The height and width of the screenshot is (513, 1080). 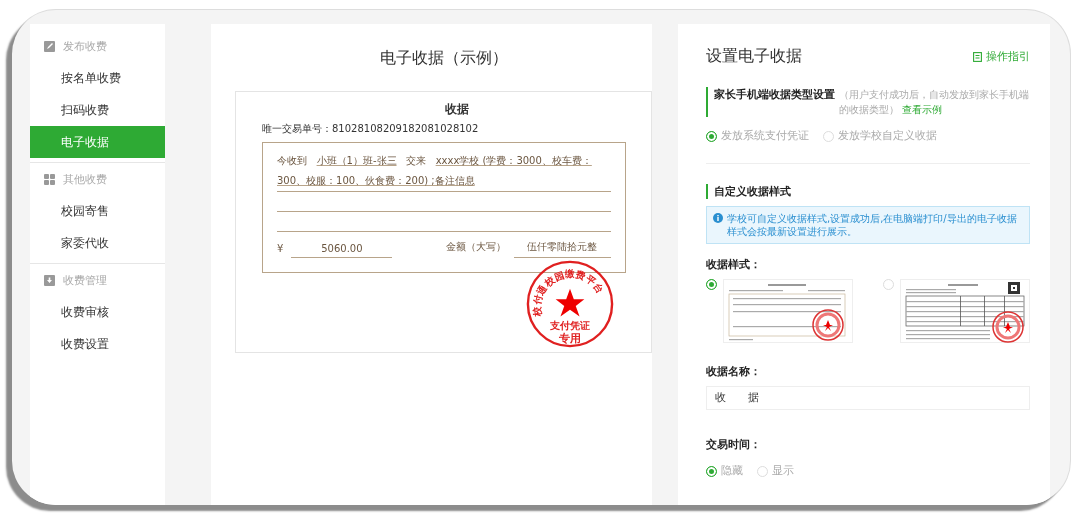 I want to click on receipt-text: 今收到 小班（1）班-张三 交来 xxxx学校 (学费：3000、校车费：300、校服：100、伙食费：200) ;备注信息, so click(x=444, y=171).